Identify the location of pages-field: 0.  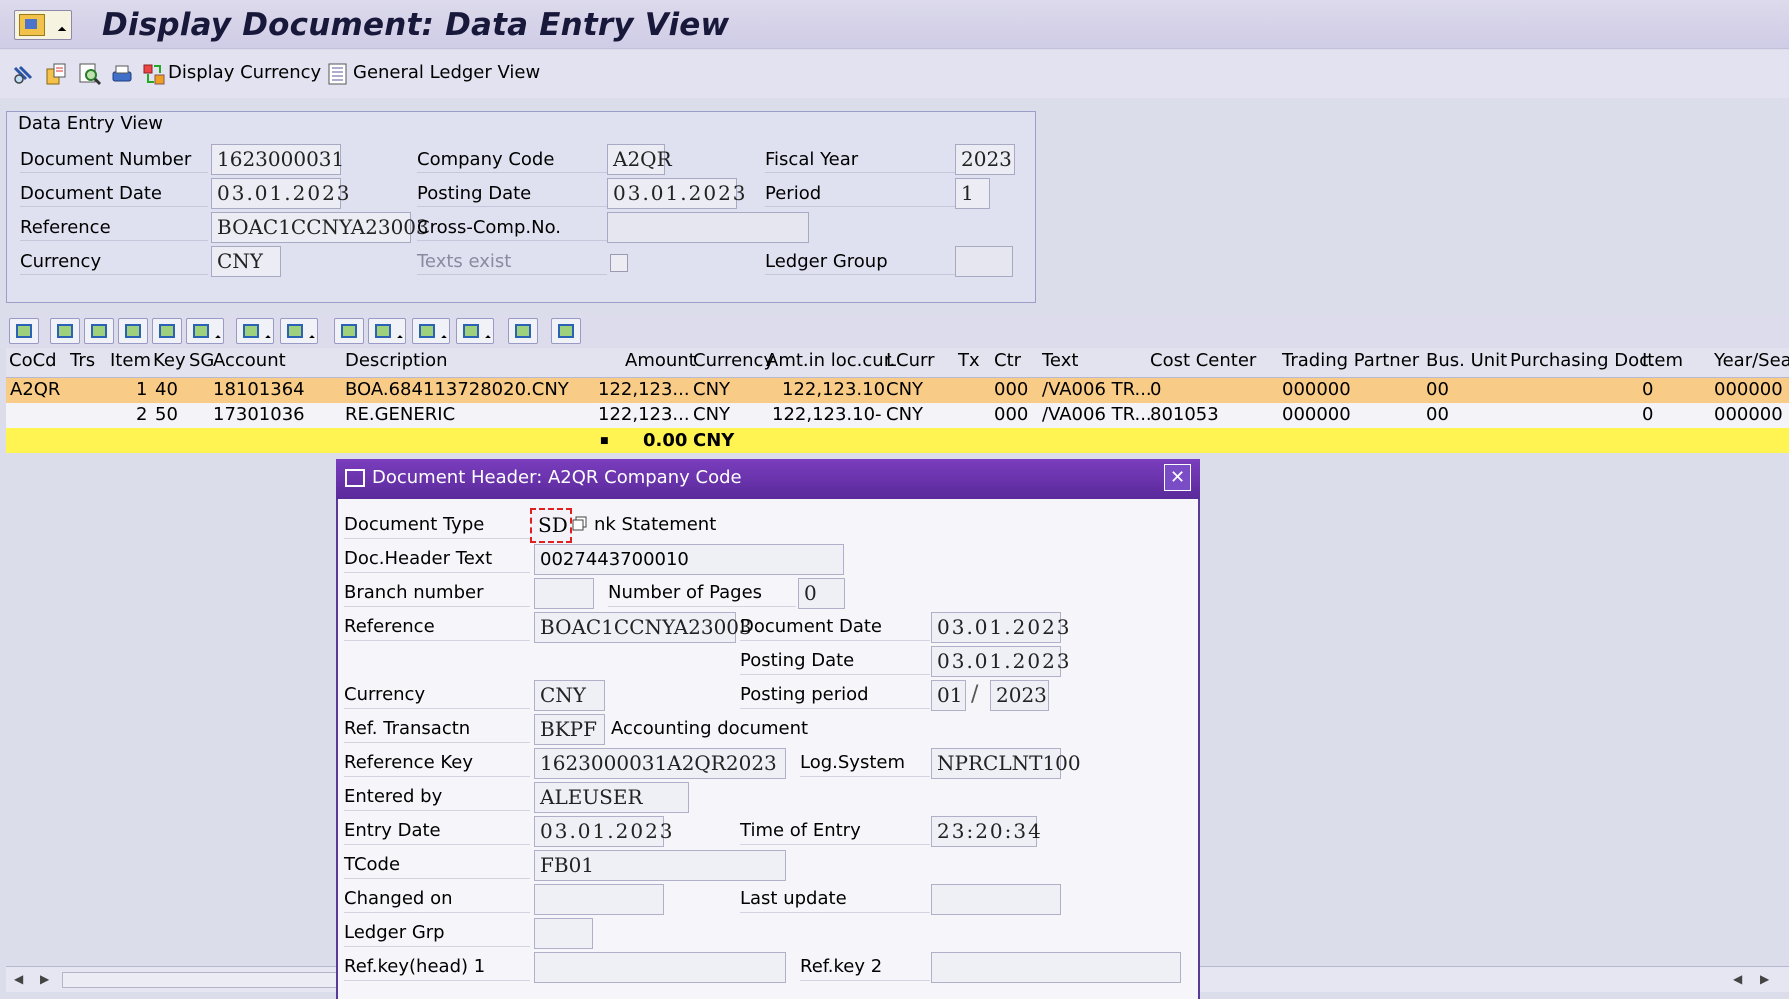
(821, 593).